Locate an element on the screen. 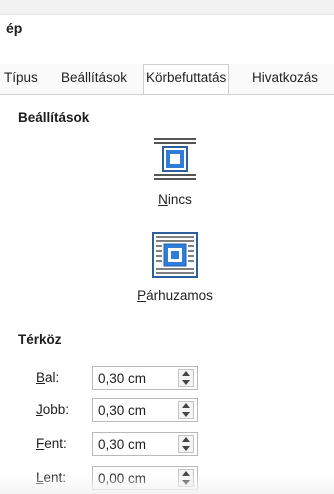 This screenshot has height=494, width=334. bottom-fade is located at coordinates (167, 484).